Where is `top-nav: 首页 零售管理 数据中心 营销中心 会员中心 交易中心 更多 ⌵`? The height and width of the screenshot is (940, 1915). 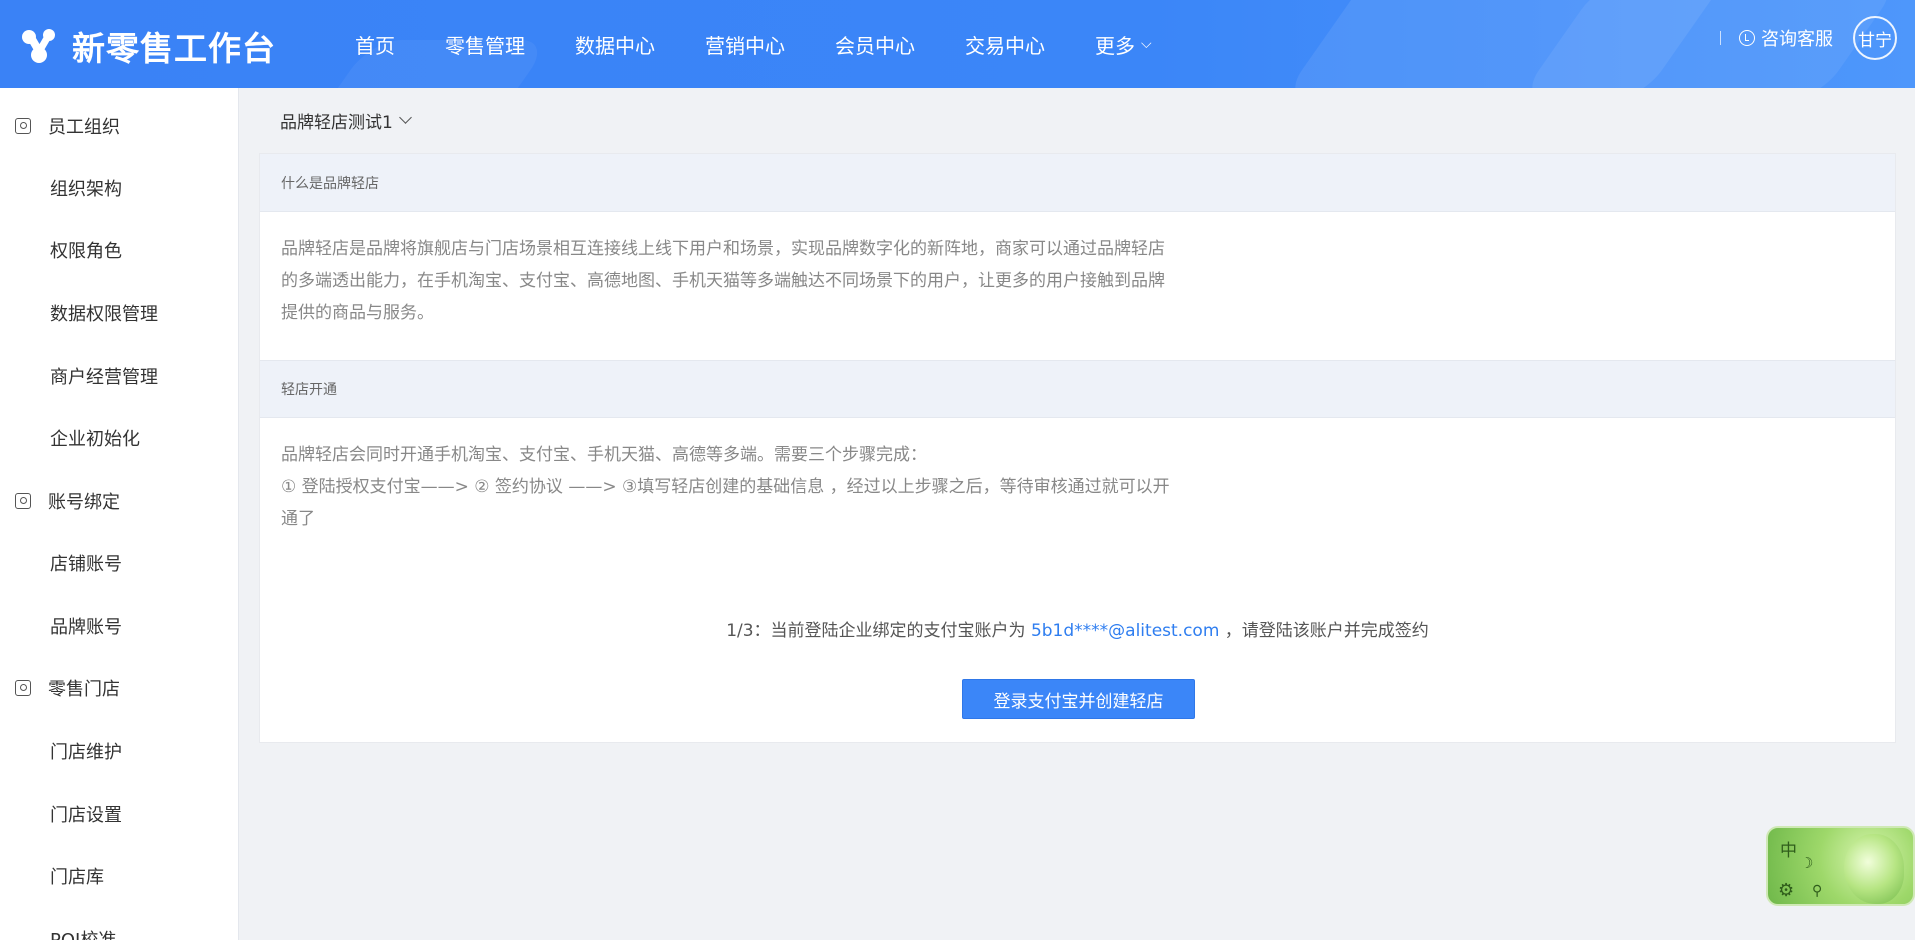 top-nav: 首页 零售管理 数据中心 营销中心 会员中心 交易中心 更多 ⌵ is located at coordinates (778, 44).